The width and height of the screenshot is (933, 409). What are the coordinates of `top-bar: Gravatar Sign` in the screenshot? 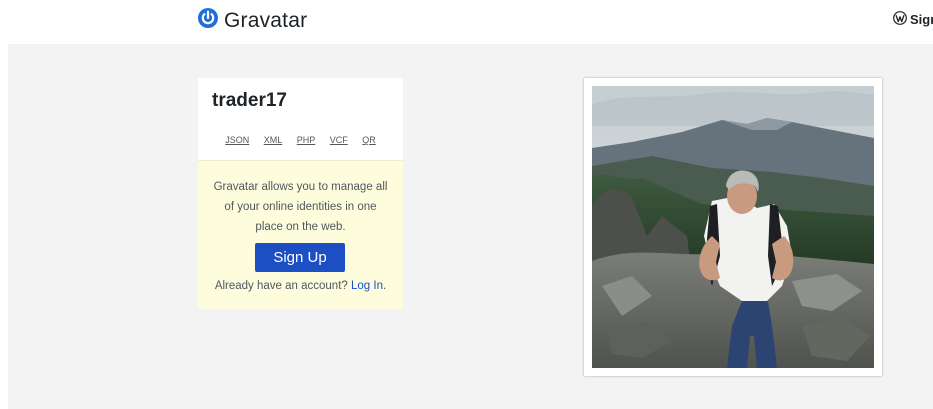 It's located at (466, 22).